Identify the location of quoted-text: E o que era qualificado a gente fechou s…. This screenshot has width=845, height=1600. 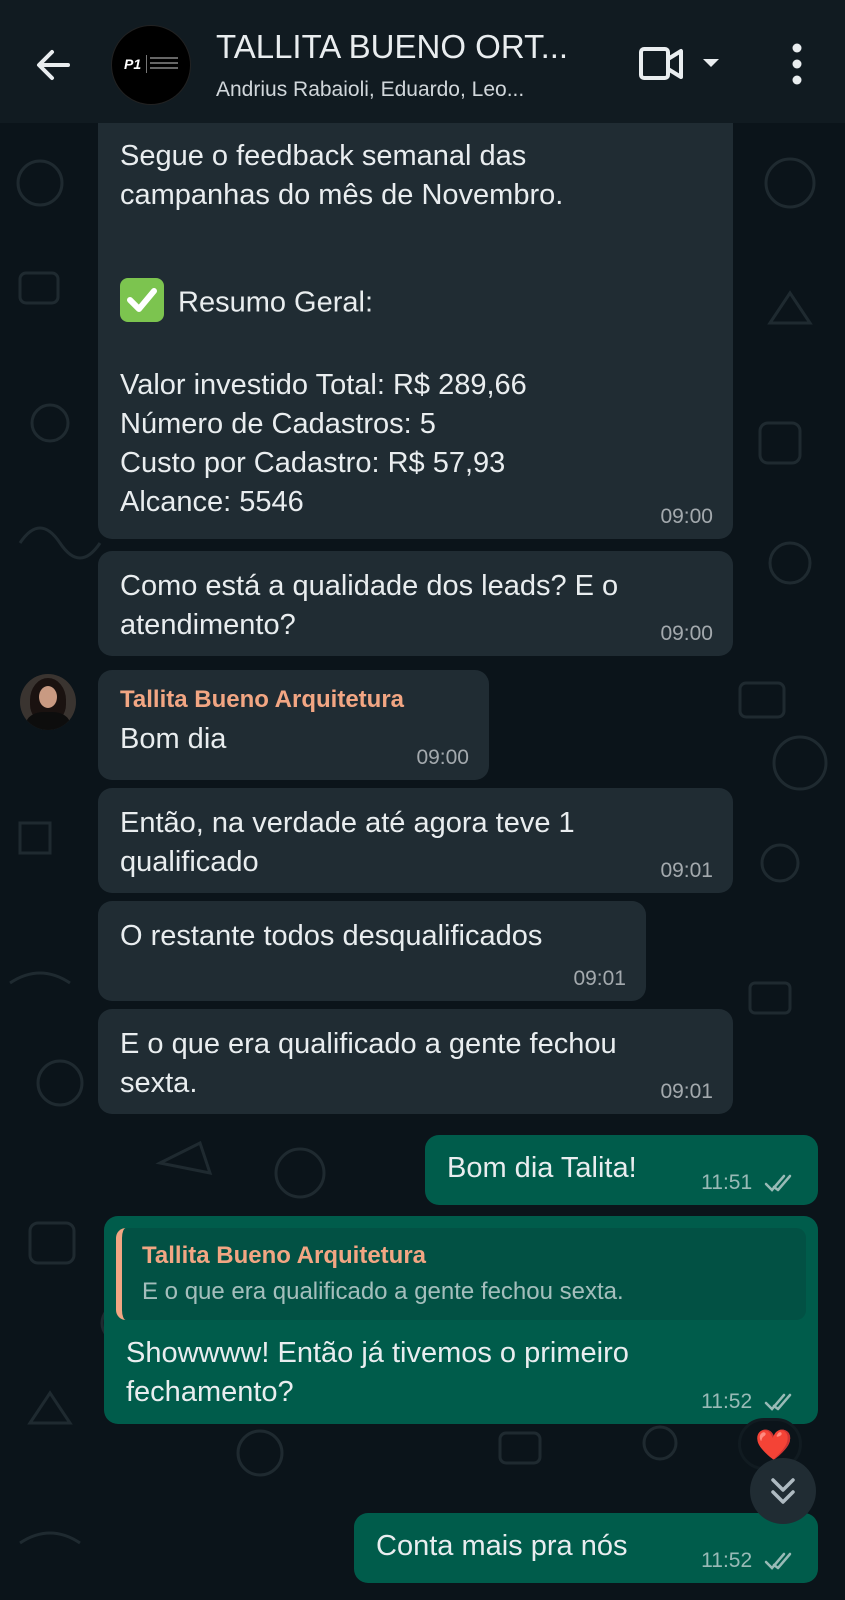
(383, 1291).